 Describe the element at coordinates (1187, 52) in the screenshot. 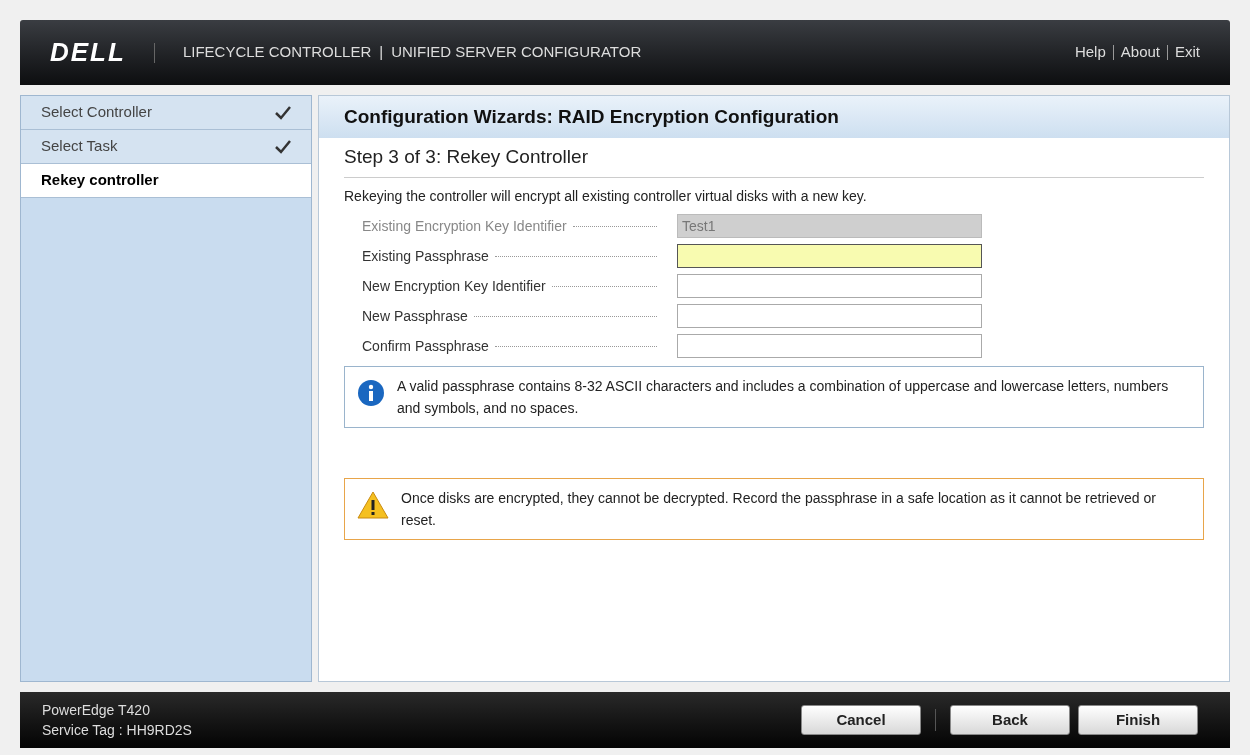

I see `header-link: Exit` at that location.